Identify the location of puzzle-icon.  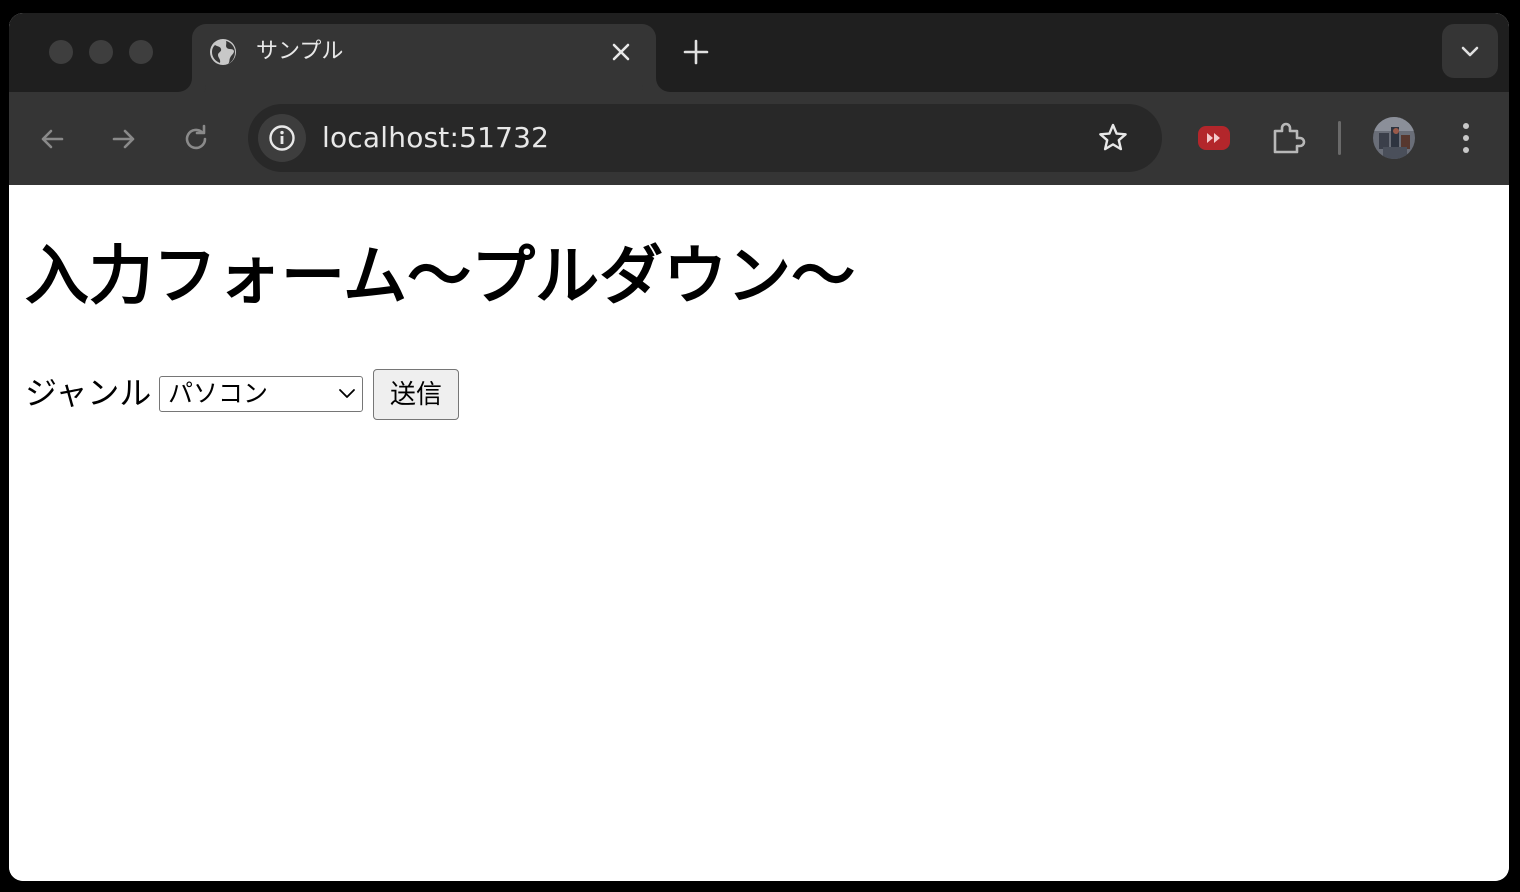
(1287, 138).